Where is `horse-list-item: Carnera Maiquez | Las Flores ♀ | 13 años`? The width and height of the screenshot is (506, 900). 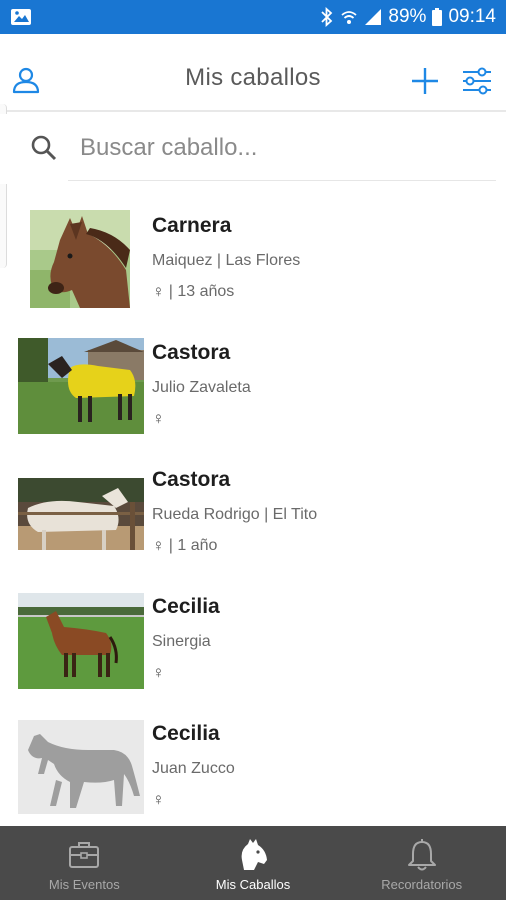 horse-list-item: Carnera Maiquez | Las Flores ♀ | 13 años is located at coordinates (253, 255).